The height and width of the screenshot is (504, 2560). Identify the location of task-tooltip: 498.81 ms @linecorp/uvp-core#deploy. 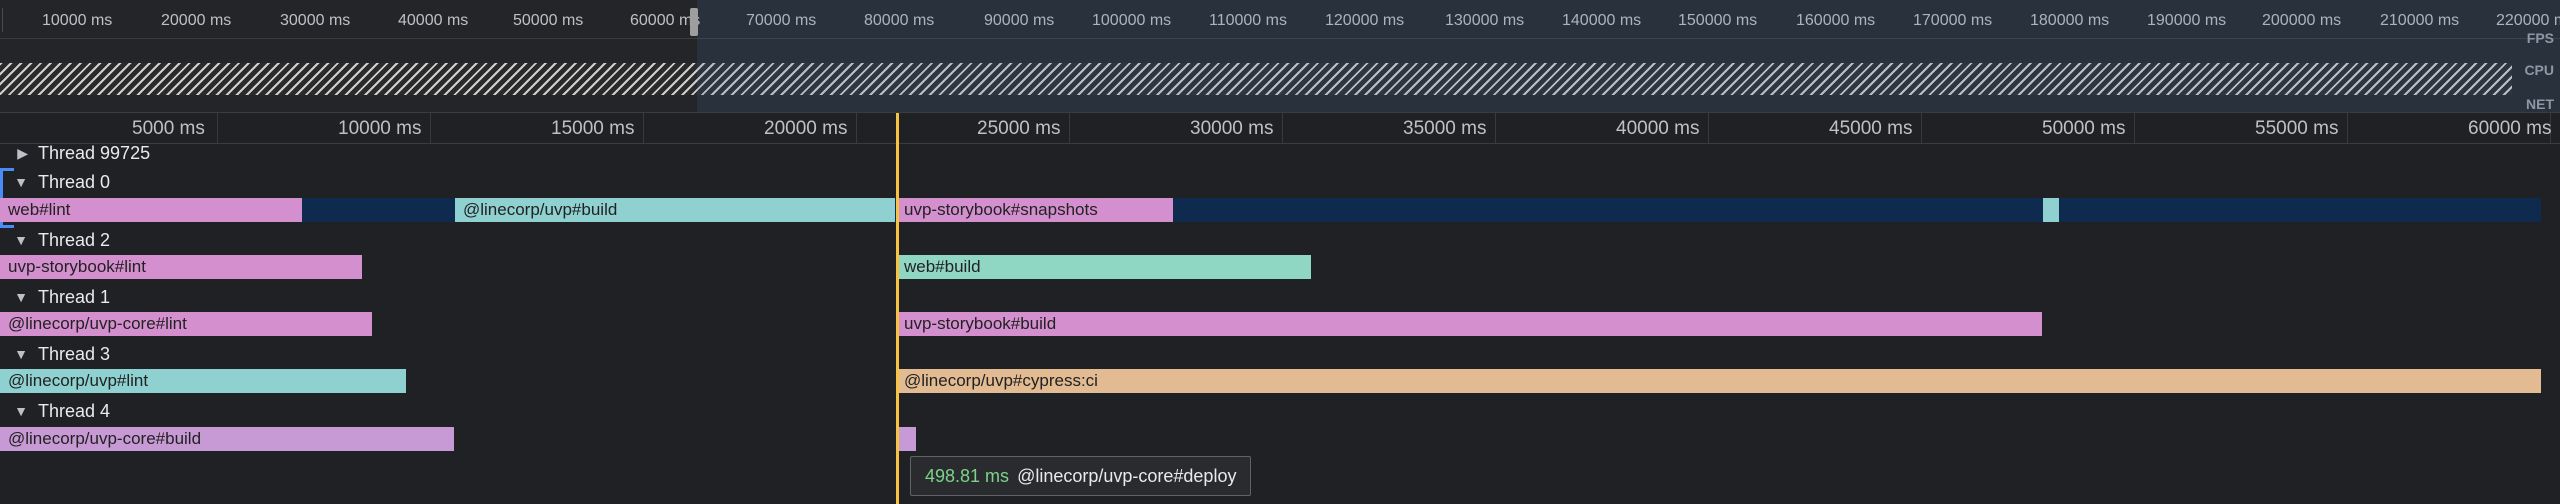
(1081, 476).